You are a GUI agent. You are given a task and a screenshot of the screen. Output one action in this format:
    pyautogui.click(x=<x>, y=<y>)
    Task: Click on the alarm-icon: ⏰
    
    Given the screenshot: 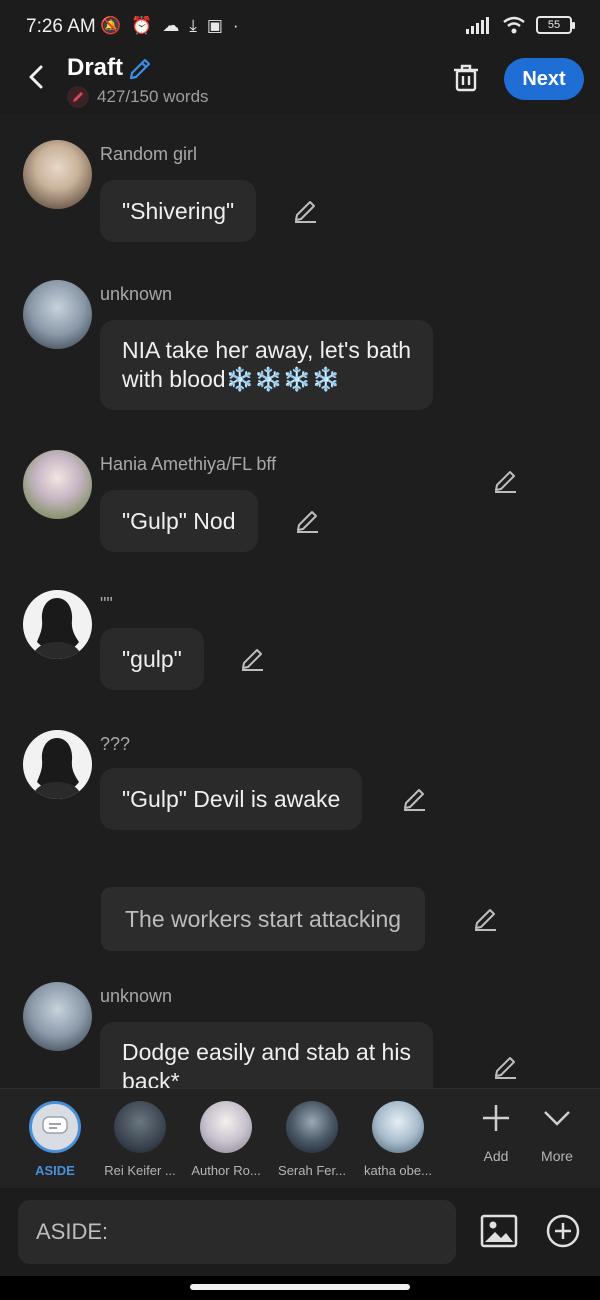 What is the action you would take?
    pyautogui.click(x=142, y=25)
    